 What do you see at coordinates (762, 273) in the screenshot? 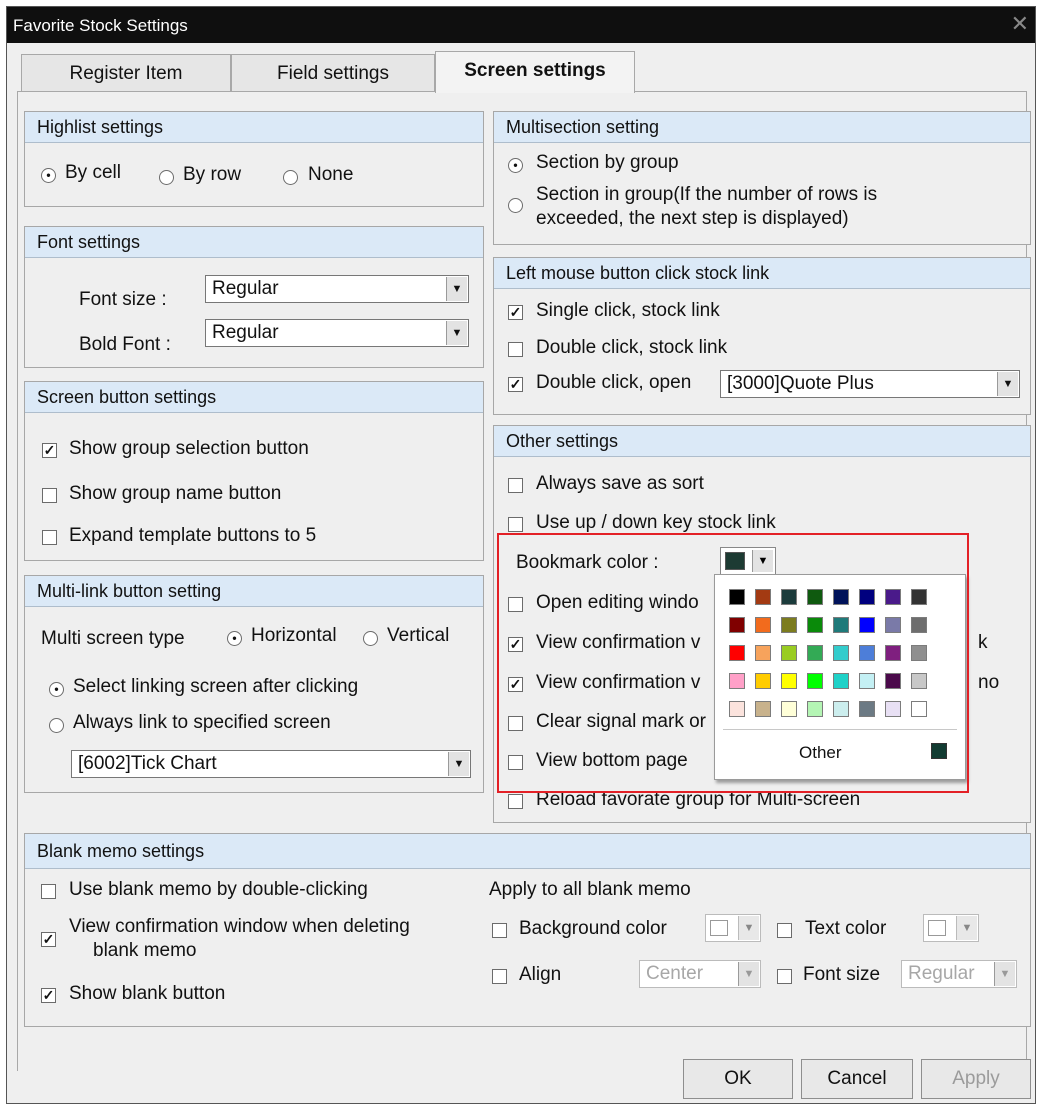
I see `left-click-title: Left mouse button click stock link` at bounding box center [762, 273].